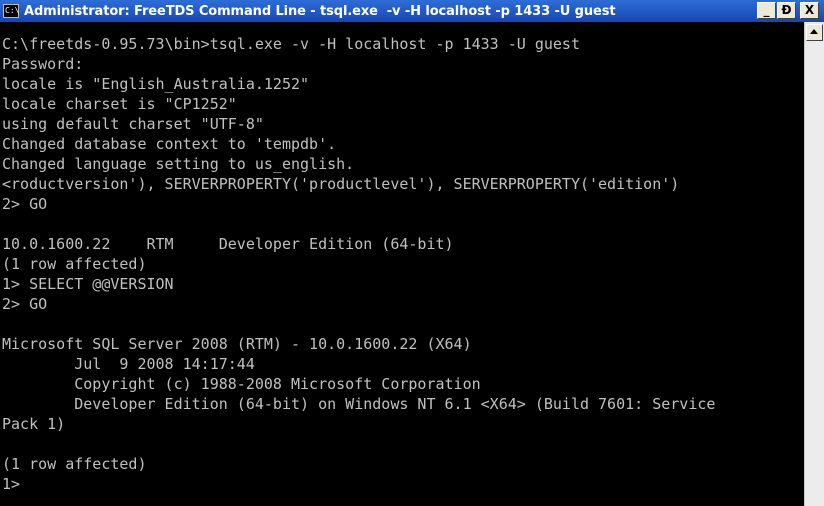  Describe the element at coordinates (88, 284) in the screenshot. I see `console-line: 1> SELECT @@VERSION` at that location.